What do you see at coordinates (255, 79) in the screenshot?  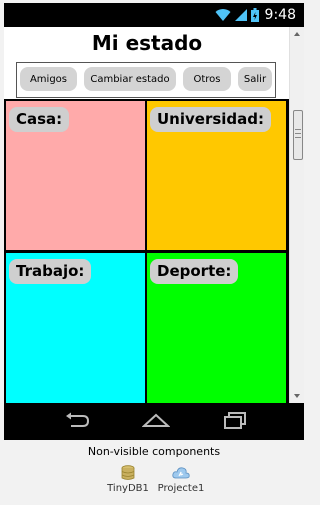 I see `salir-button: Salir` at bounding box center [255, 79].